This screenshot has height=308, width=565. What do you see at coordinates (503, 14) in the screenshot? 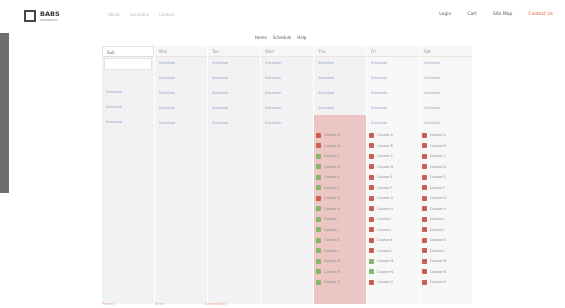
I see `sitemap-link: Site Map` at bounding box center [503, 14].